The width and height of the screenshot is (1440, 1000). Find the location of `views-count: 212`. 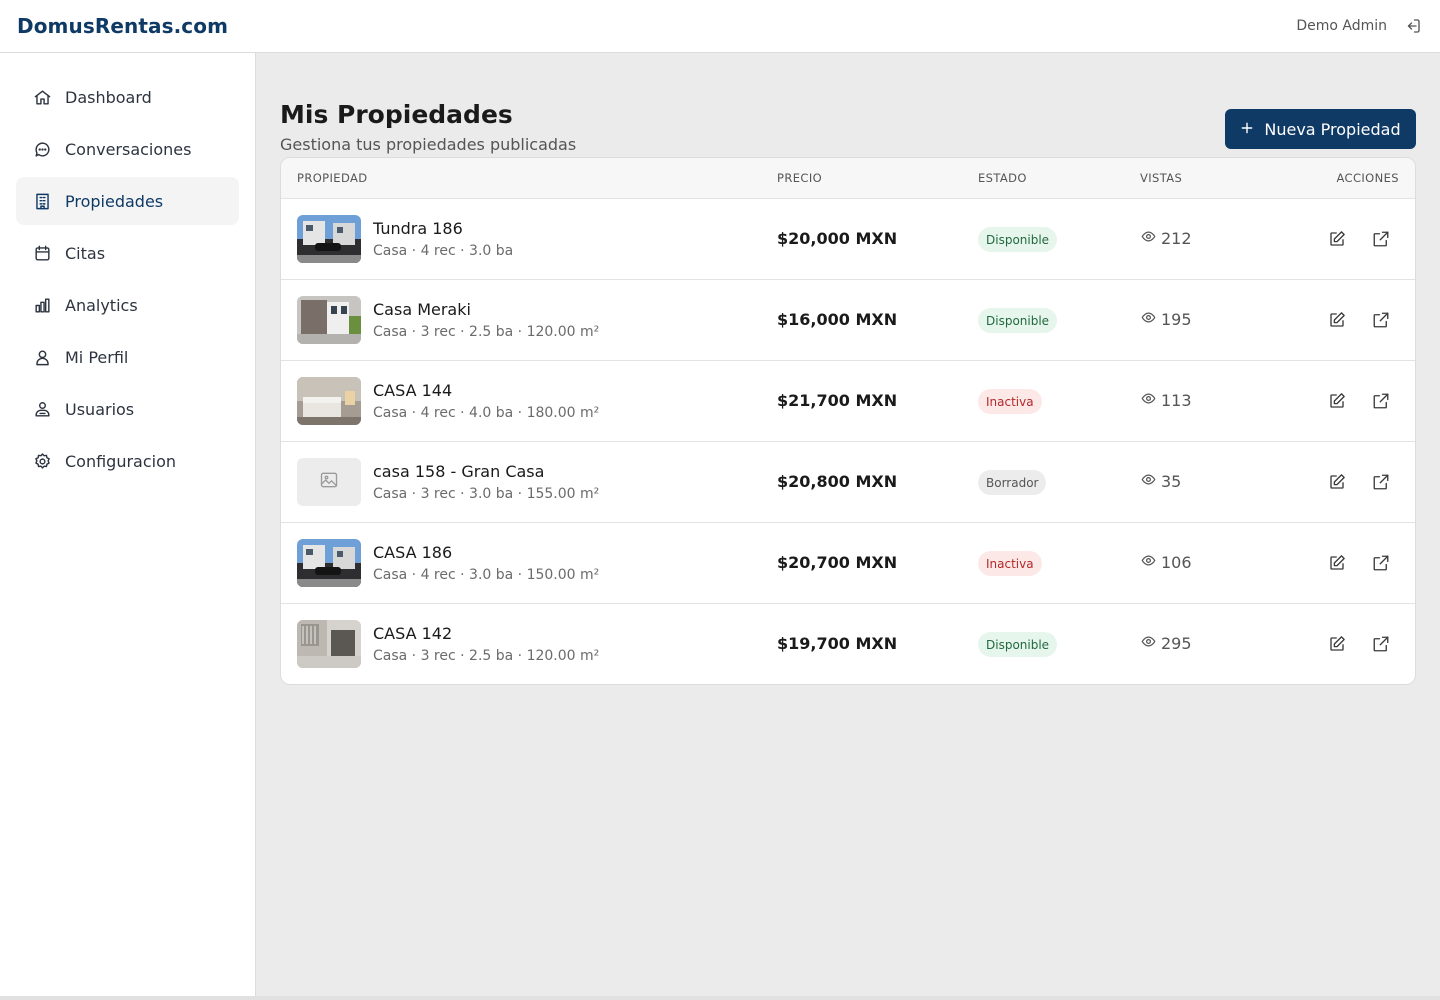

views-count: 212 is located at coordinates (1166, 238).